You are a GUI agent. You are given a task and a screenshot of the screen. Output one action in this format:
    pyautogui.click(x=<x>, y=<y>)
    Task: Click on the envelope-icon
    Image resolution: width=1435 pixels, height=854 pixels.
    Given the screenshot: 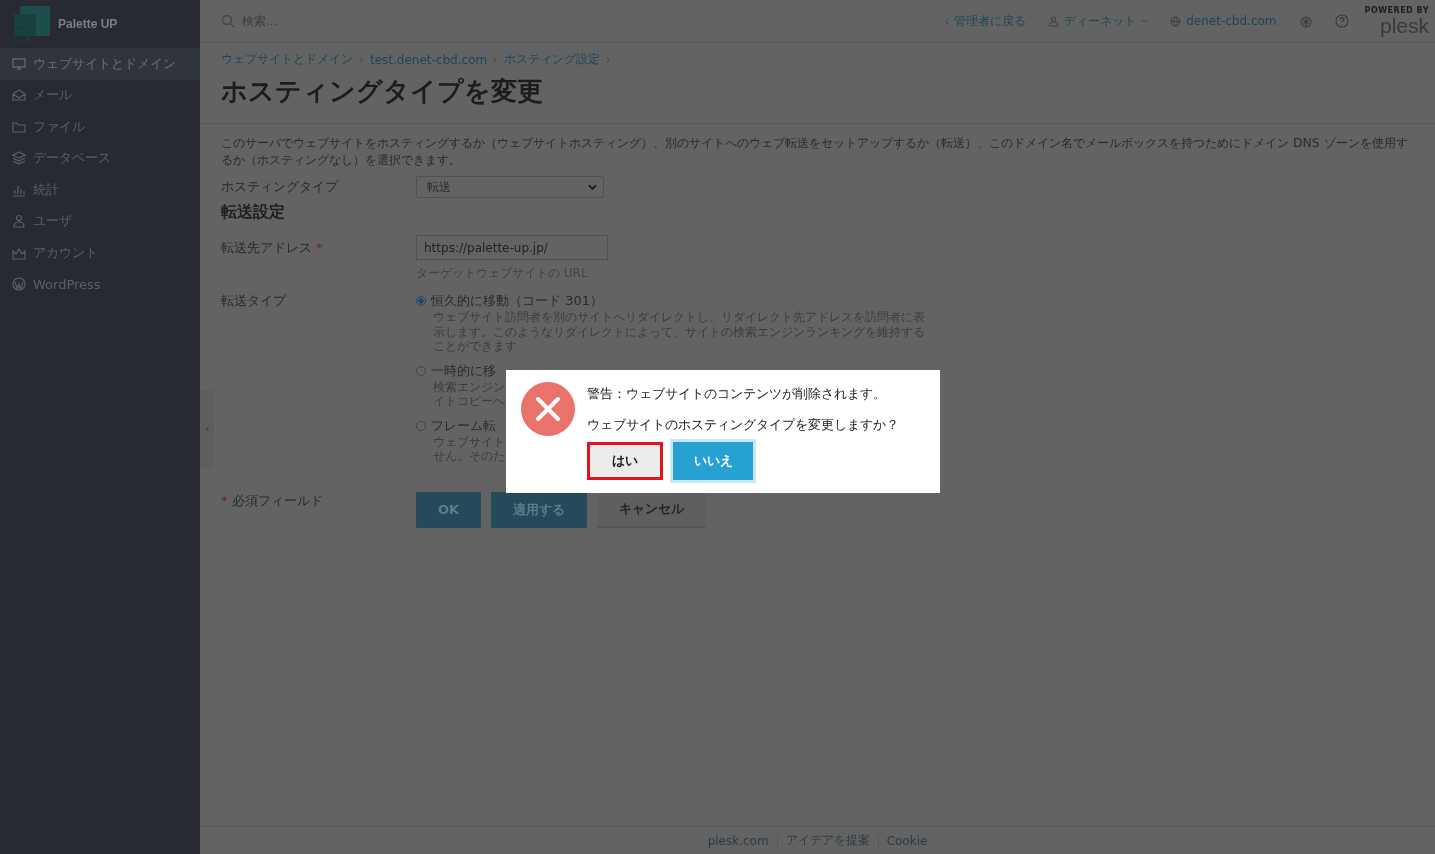 What is the action you would take?
    pyautogui.click(x=19, y=95)
    